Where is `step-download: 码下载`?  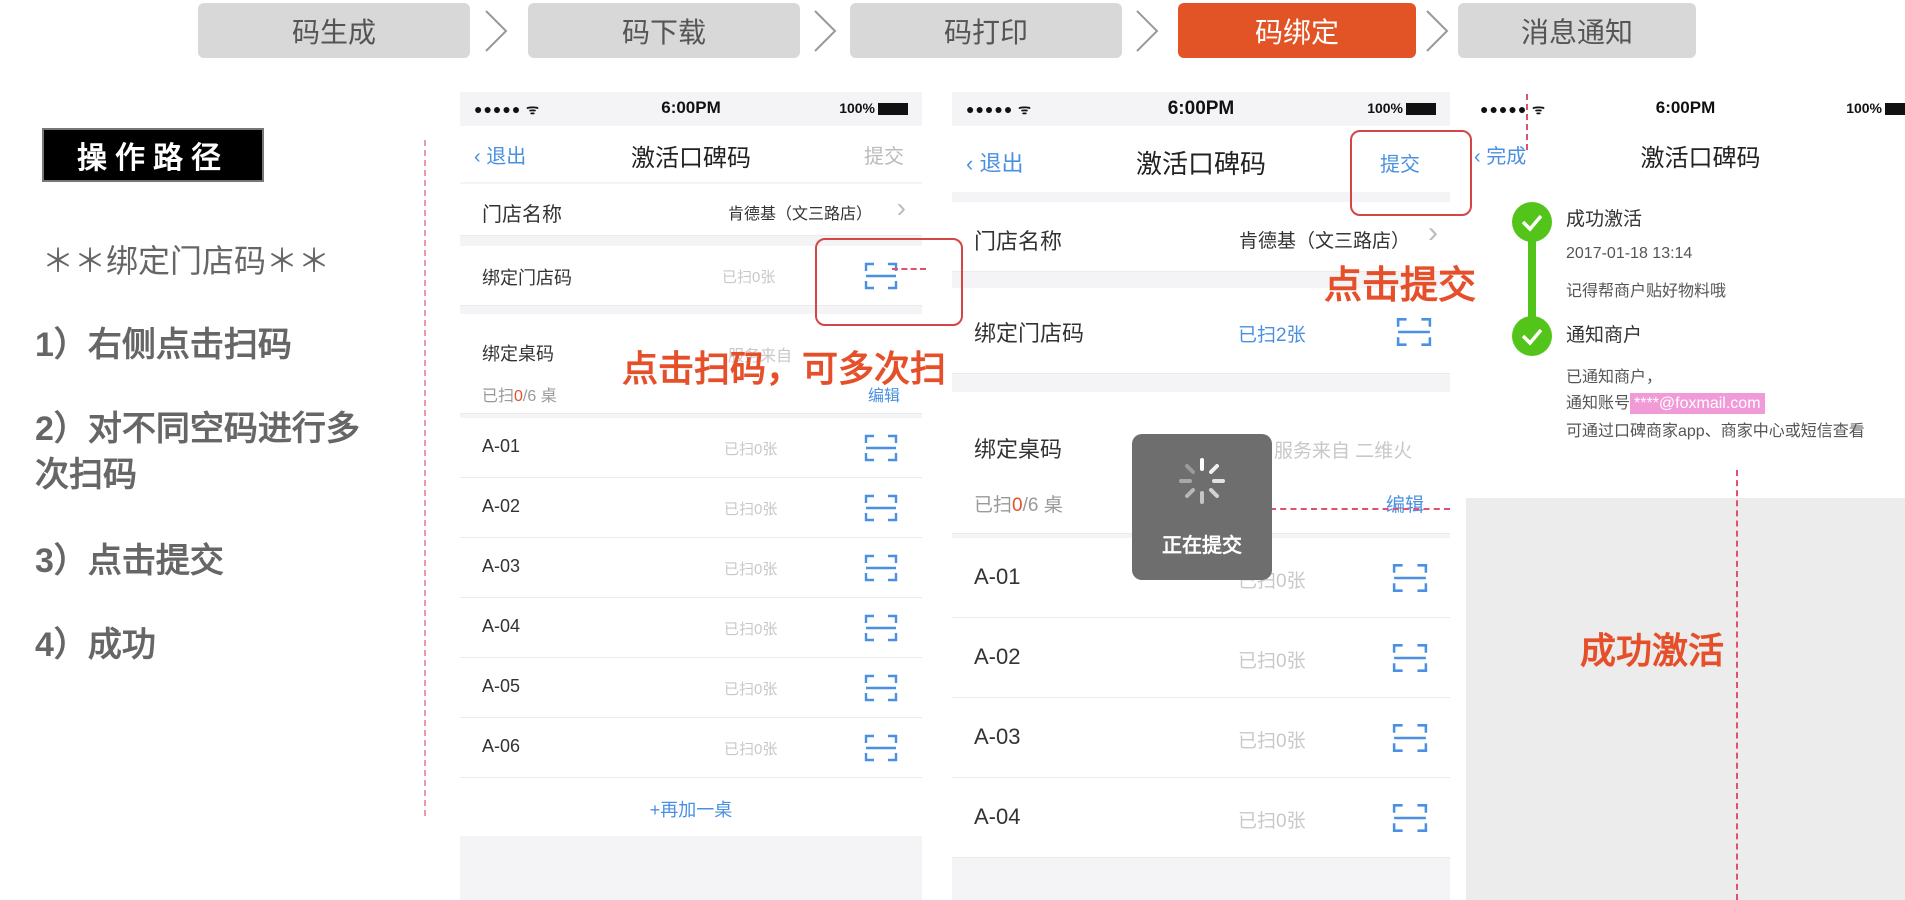
step-download: 码下载 is located at coordinates (664, 30).